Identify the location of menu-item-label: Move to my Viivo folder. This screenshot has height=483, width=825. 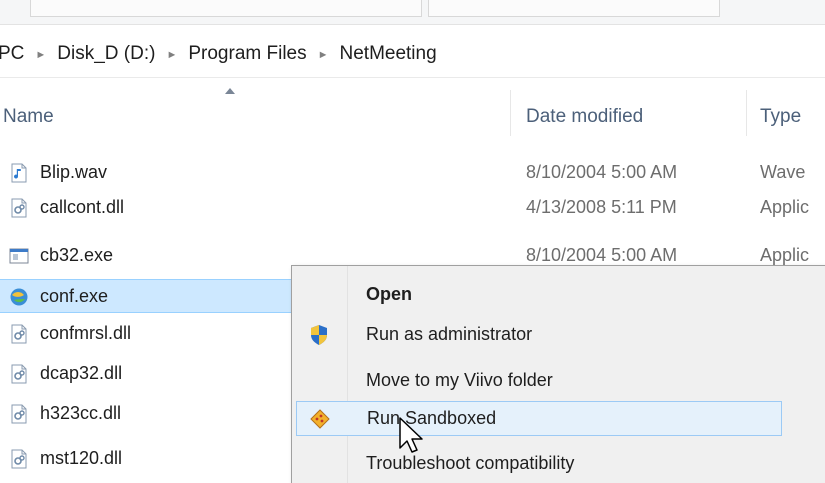
(459, 380).